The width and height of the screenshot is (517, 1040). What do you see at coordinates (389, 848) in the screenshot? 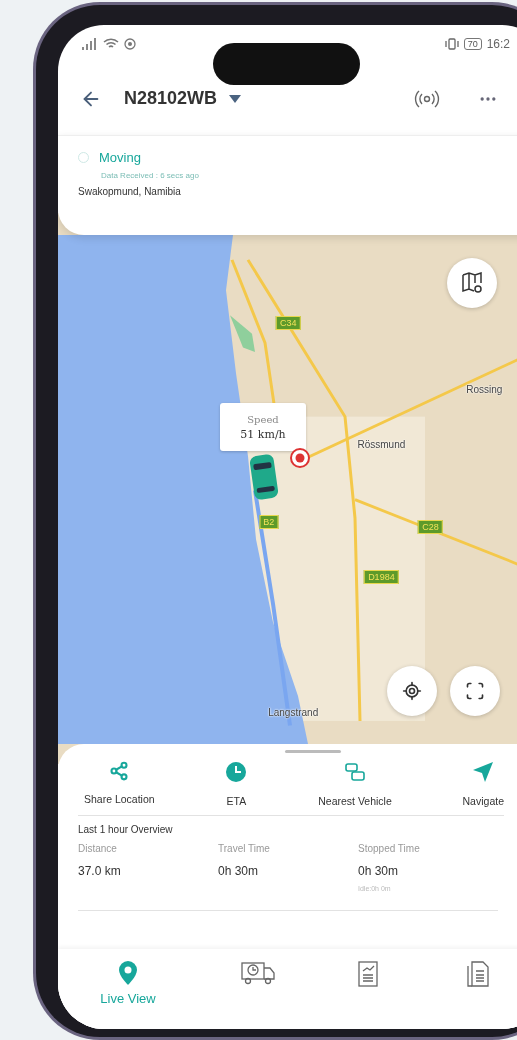
I see `stat-label: Stopped Time` at bounding box center [389, 848].